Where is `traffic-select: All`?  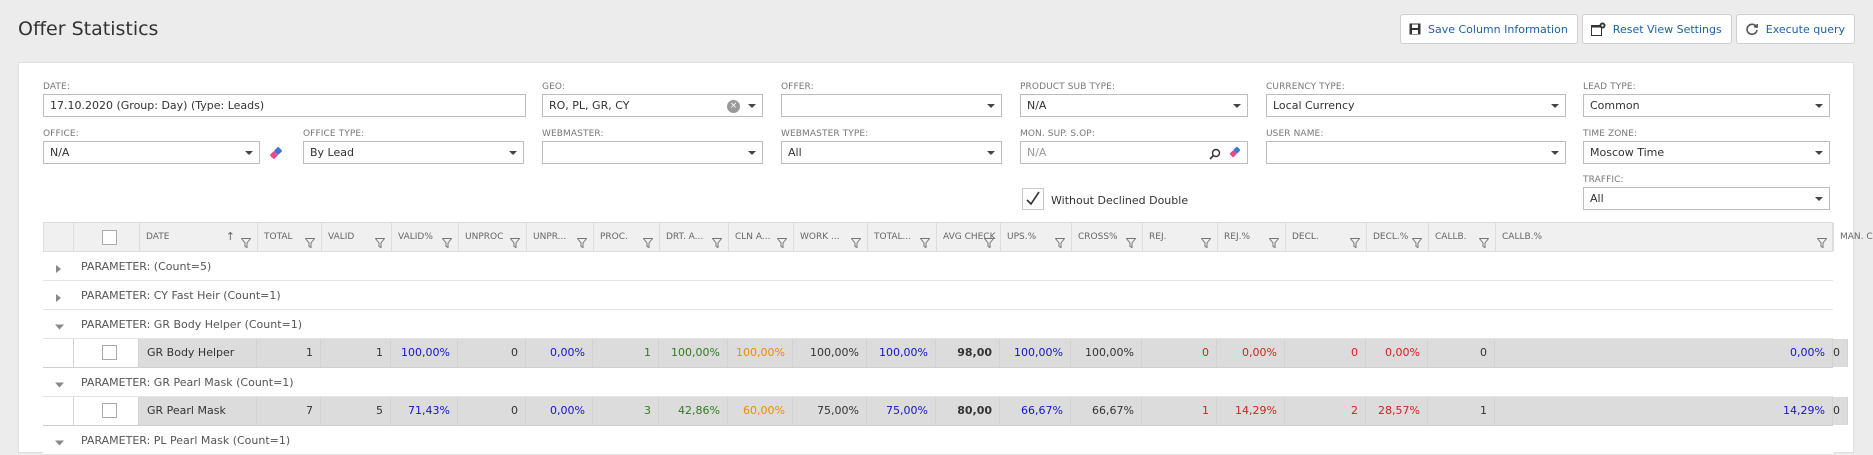
traffic-select: All is located at coordinates (1706, 198).